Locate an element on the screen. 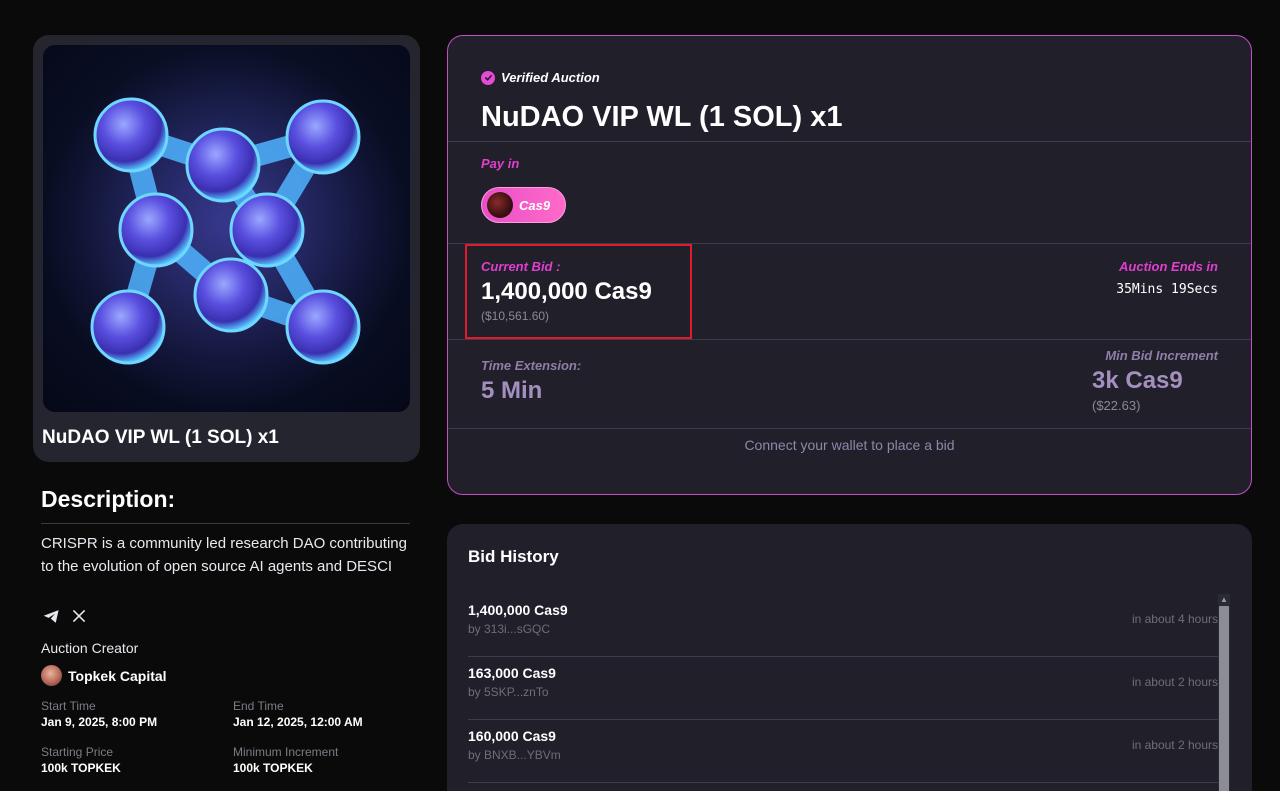 This screenshot has width=1280, height=791. end-time-value: Jan 12, 2025, 12:00 AM is located at coordinates (298, 722).